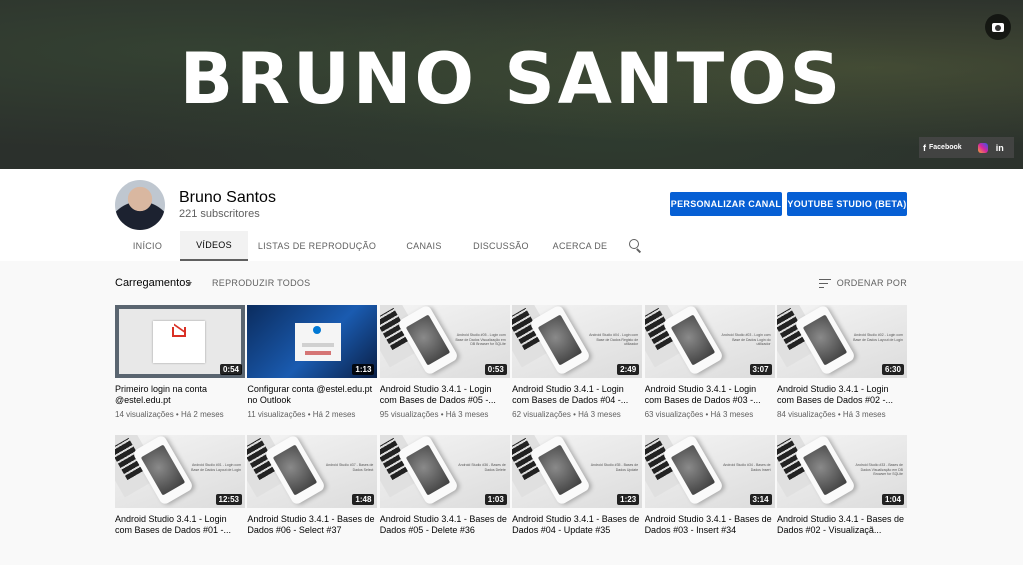  Describe the element at coordinates (806, 414) in the screenshot. I see `view-count: 84 visualizações` at that location.